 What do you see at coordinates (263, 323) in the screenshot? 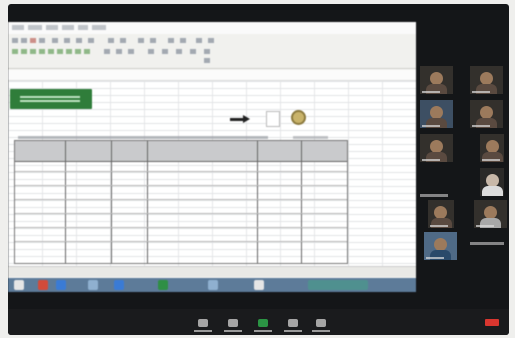
I see `share-screen-icon` at bounding box center [263, 323].